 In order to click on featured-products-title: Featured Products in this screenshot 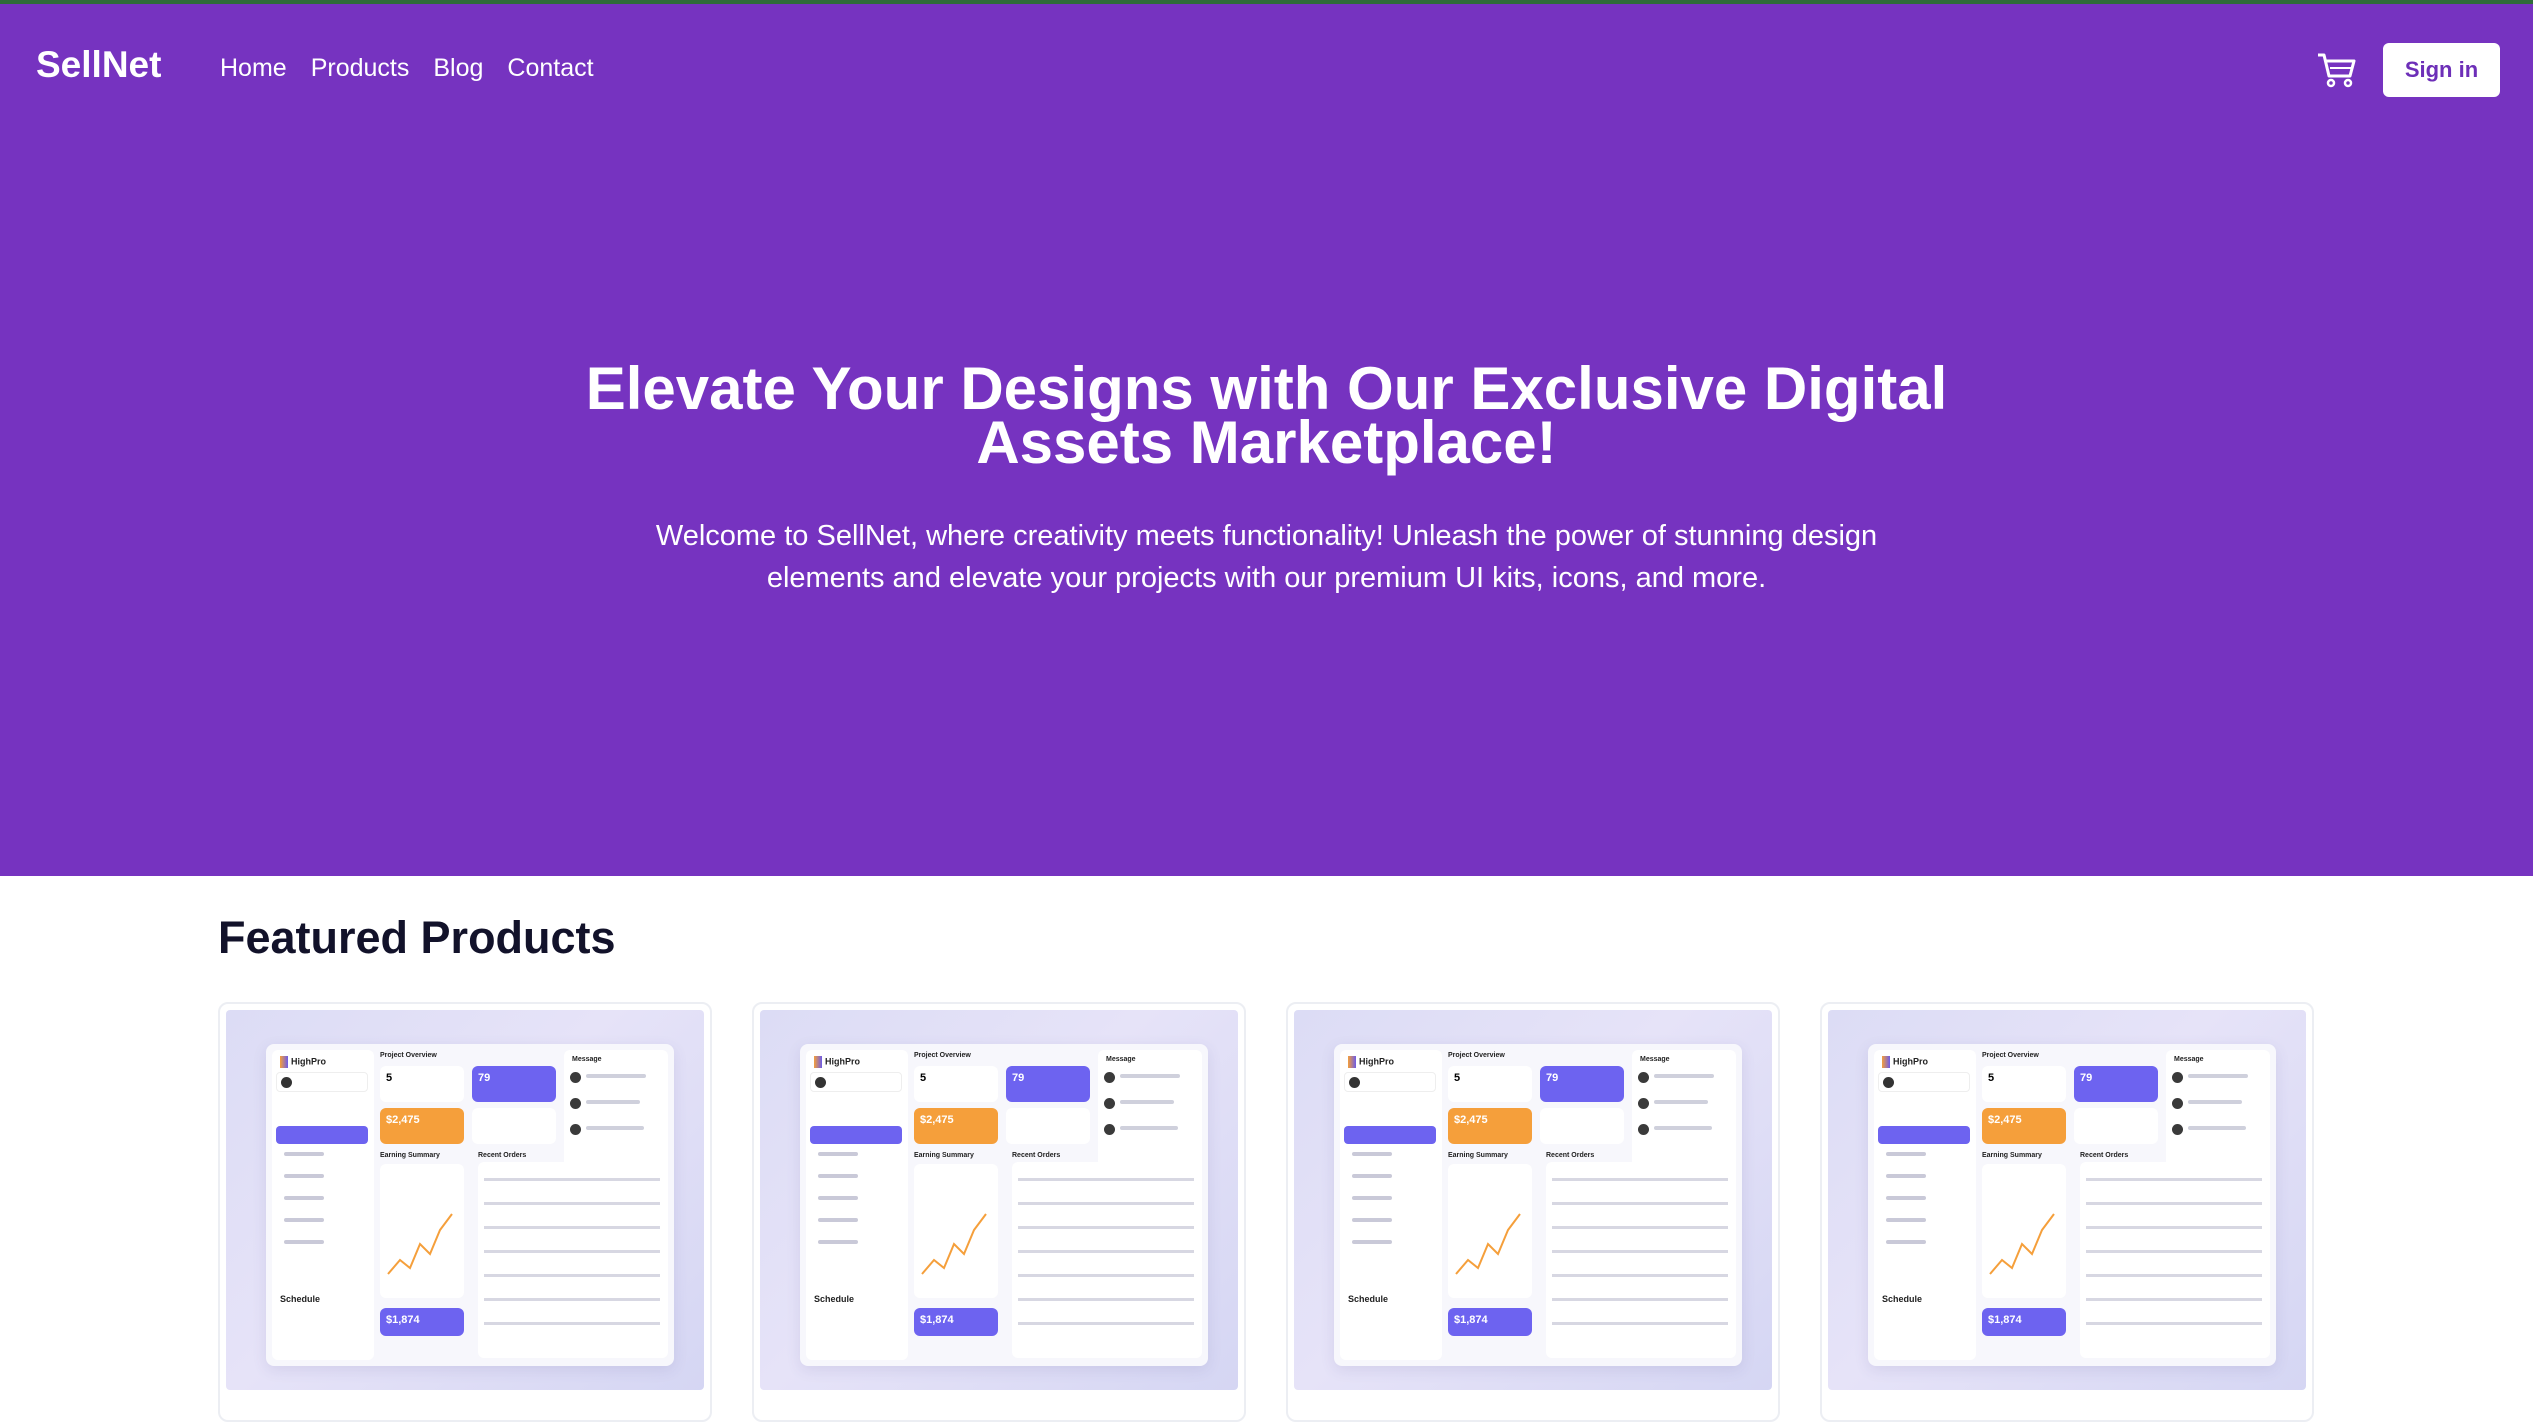, I will do `click(417, 937)`.